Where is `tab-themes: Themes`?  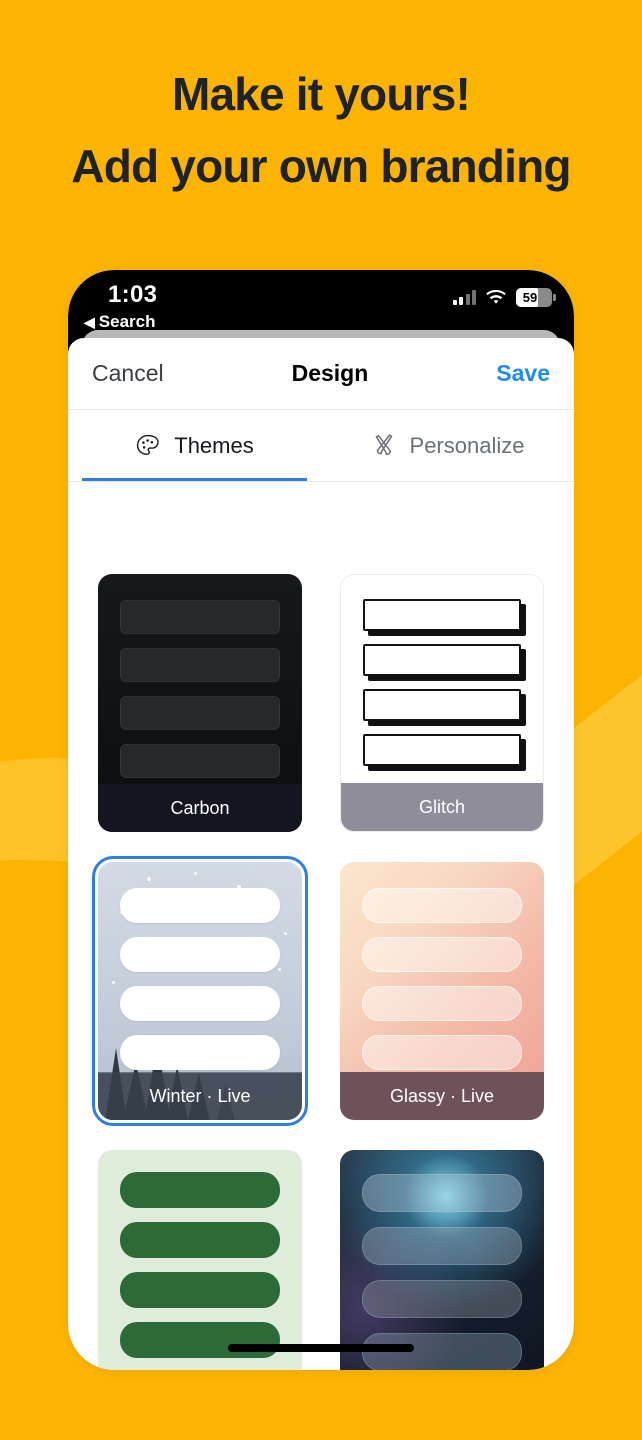 tab-themes: Themes is located at coordinates (194, 445).